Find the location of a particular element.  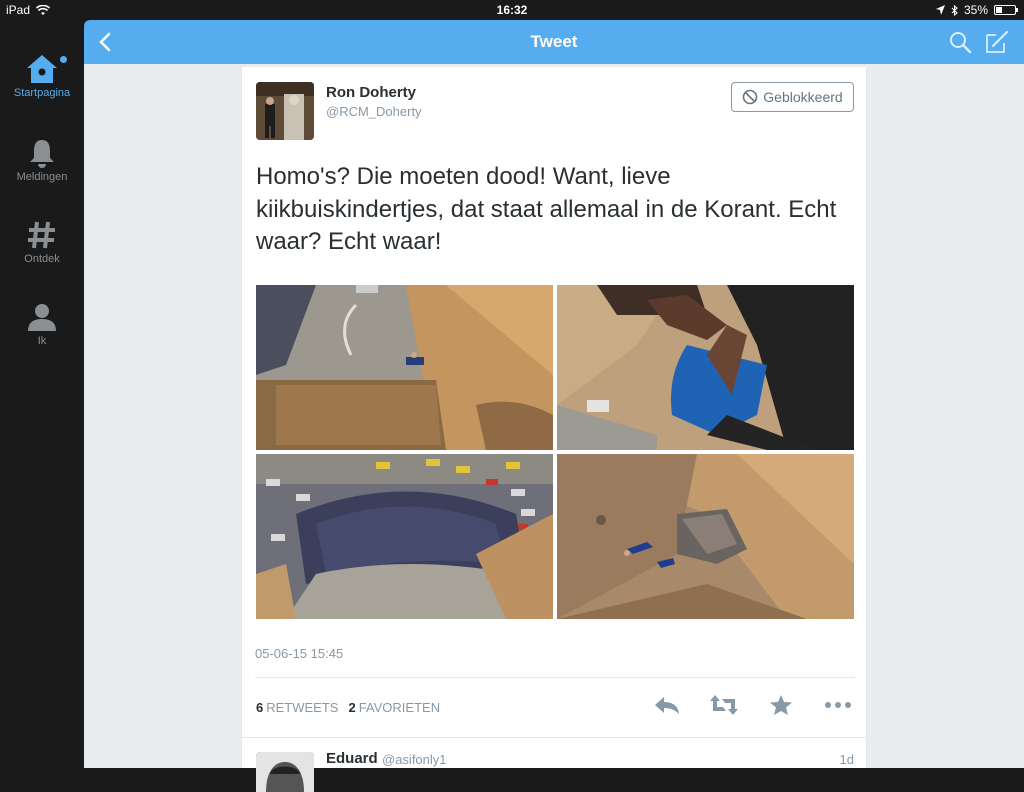

retweets-label: RETWEETS is located at coordinates (302, 707).